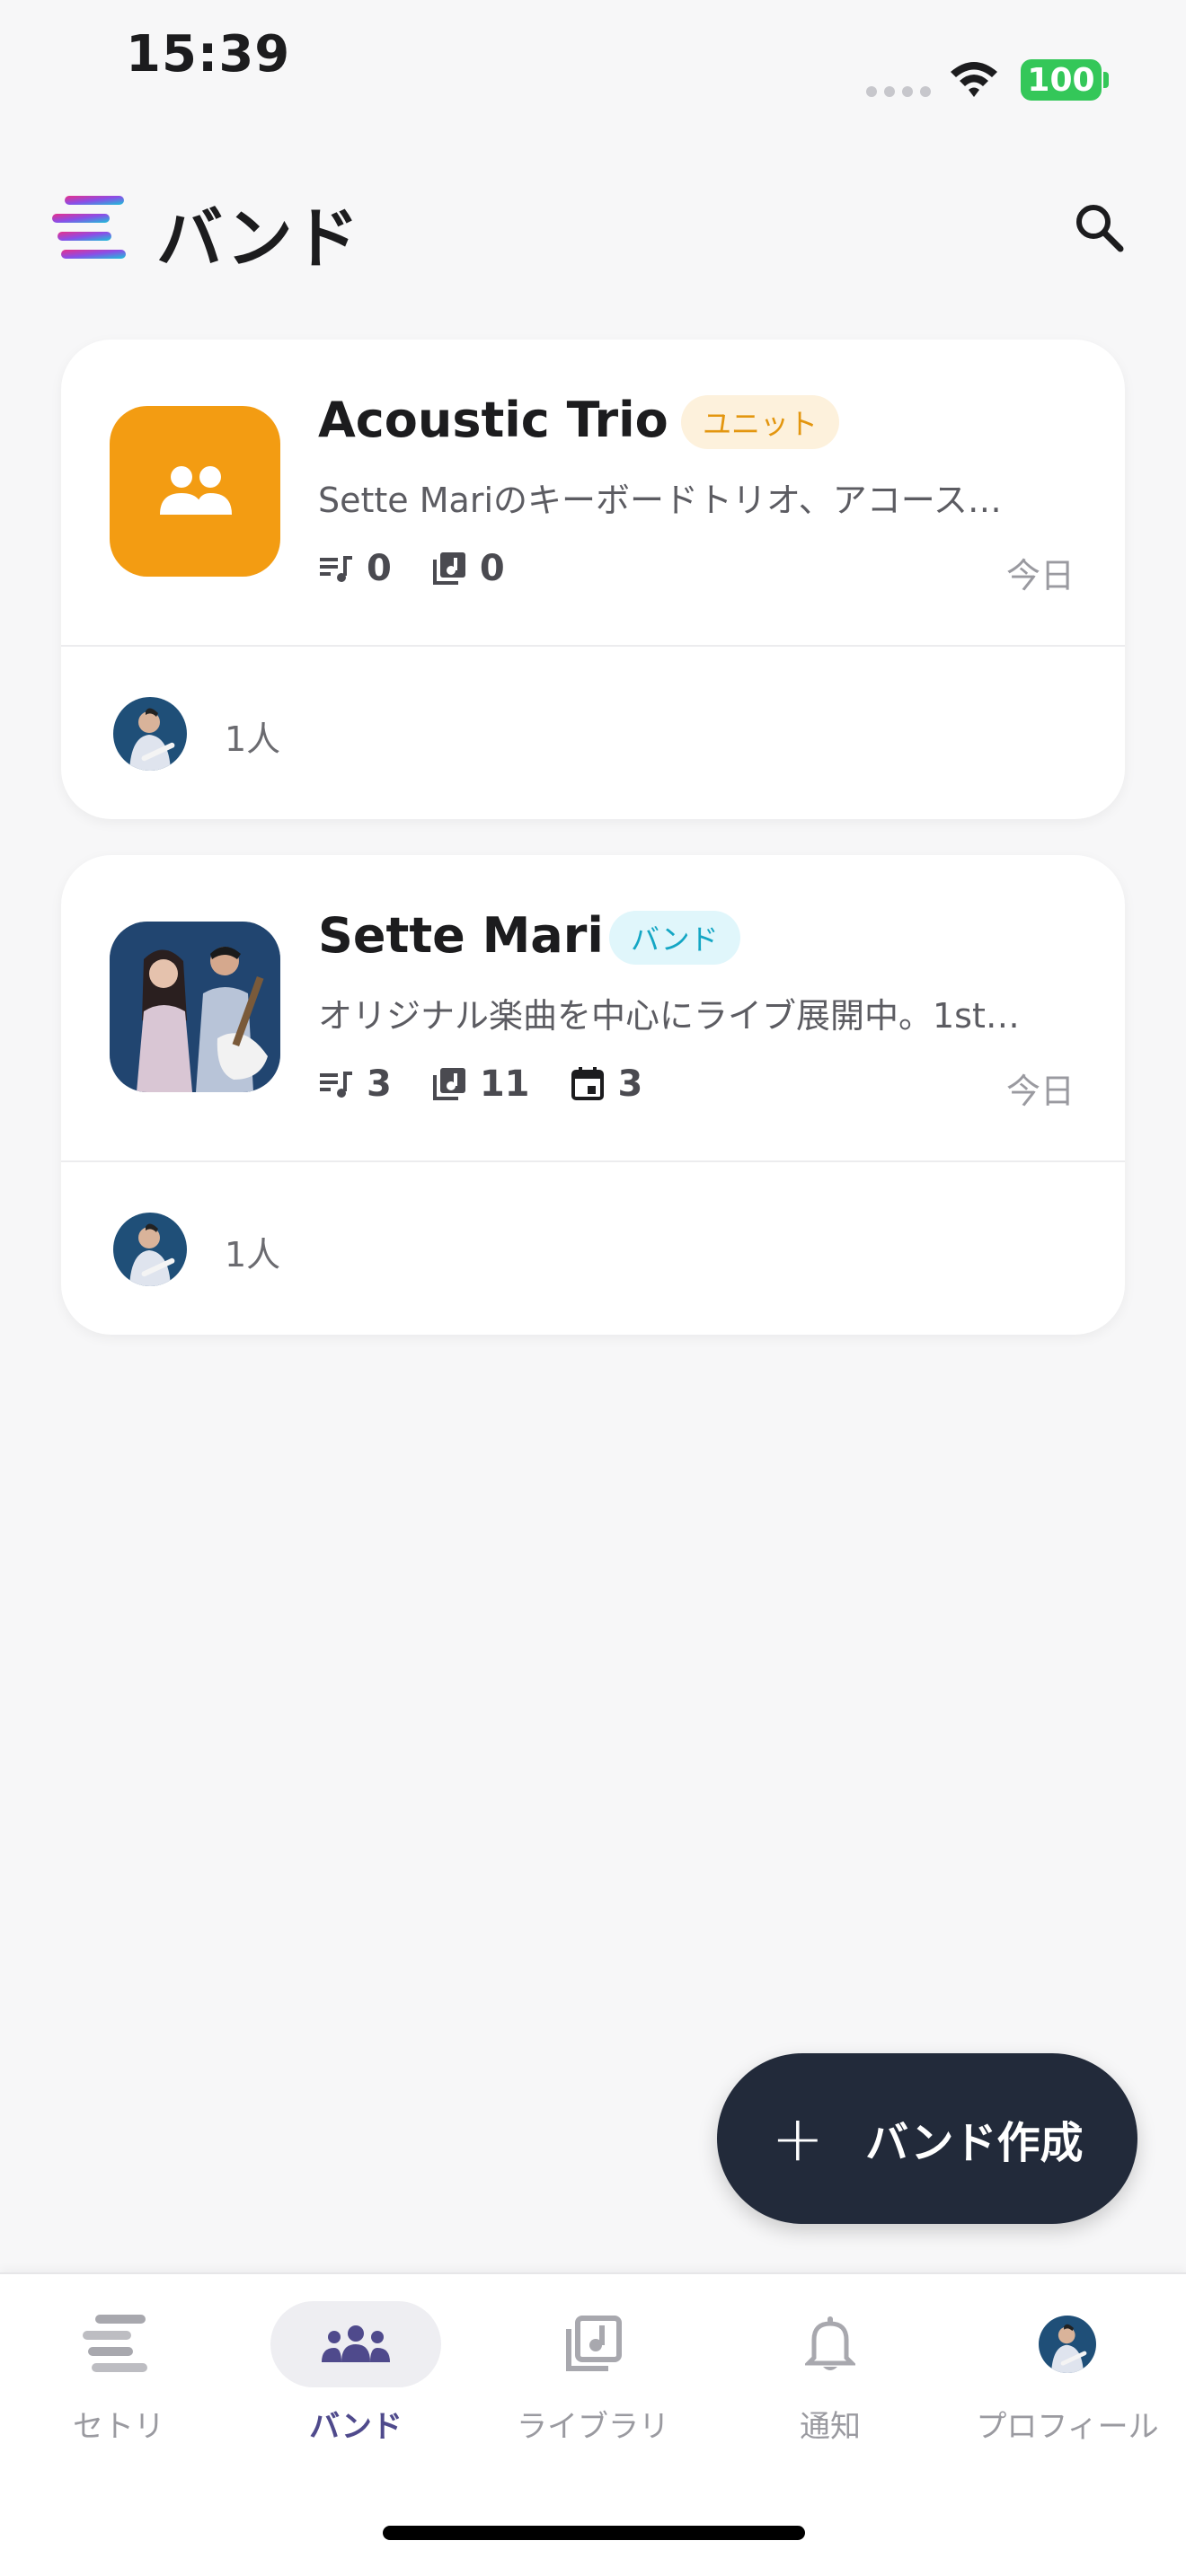 The image size is (1186, 2576). Describe the element at coordinates (594, 2533) in the screenshot. I see `home-indicator` at that location.